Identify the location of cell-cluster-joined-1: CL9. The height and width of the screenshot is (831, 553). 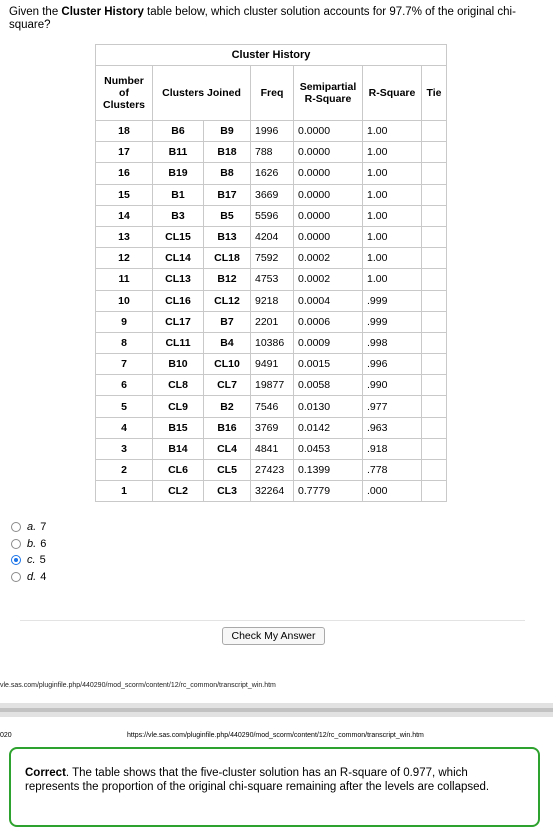
(178, 406).